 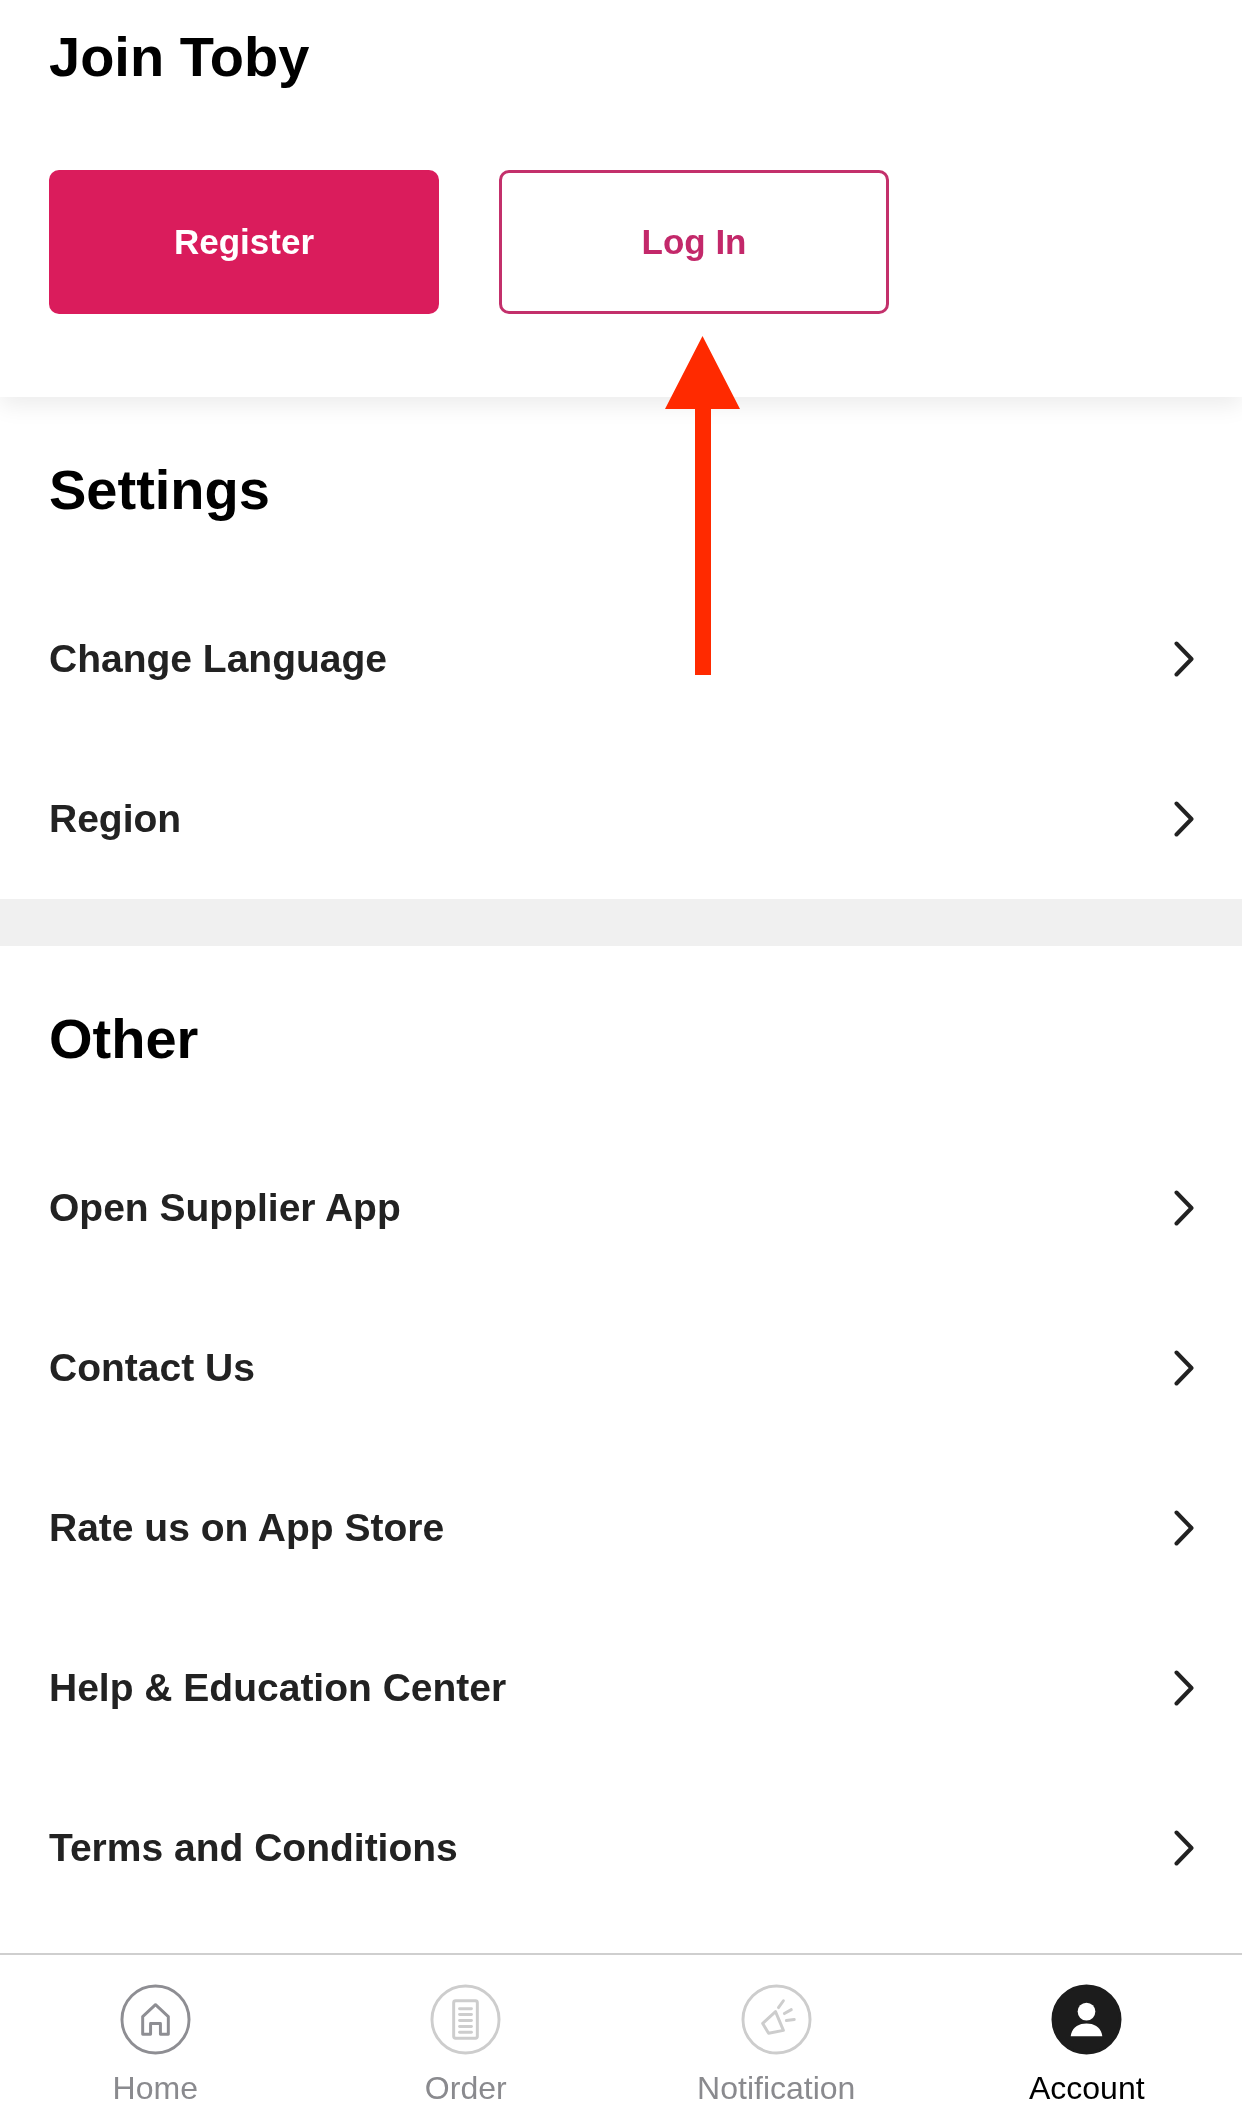 I want to click on tab-item: Account, so click(x=1086, y=2040).